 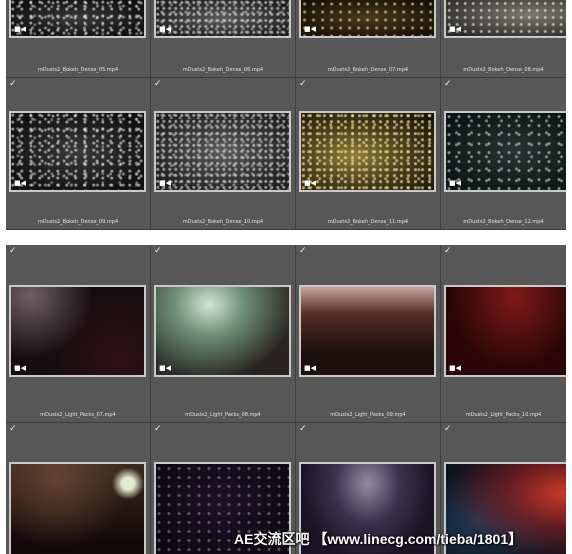 I want to click on clip-cell: ✓ ■◀ mDusts2_Light_Packs_08.mp4, so click(x=223, y=334).